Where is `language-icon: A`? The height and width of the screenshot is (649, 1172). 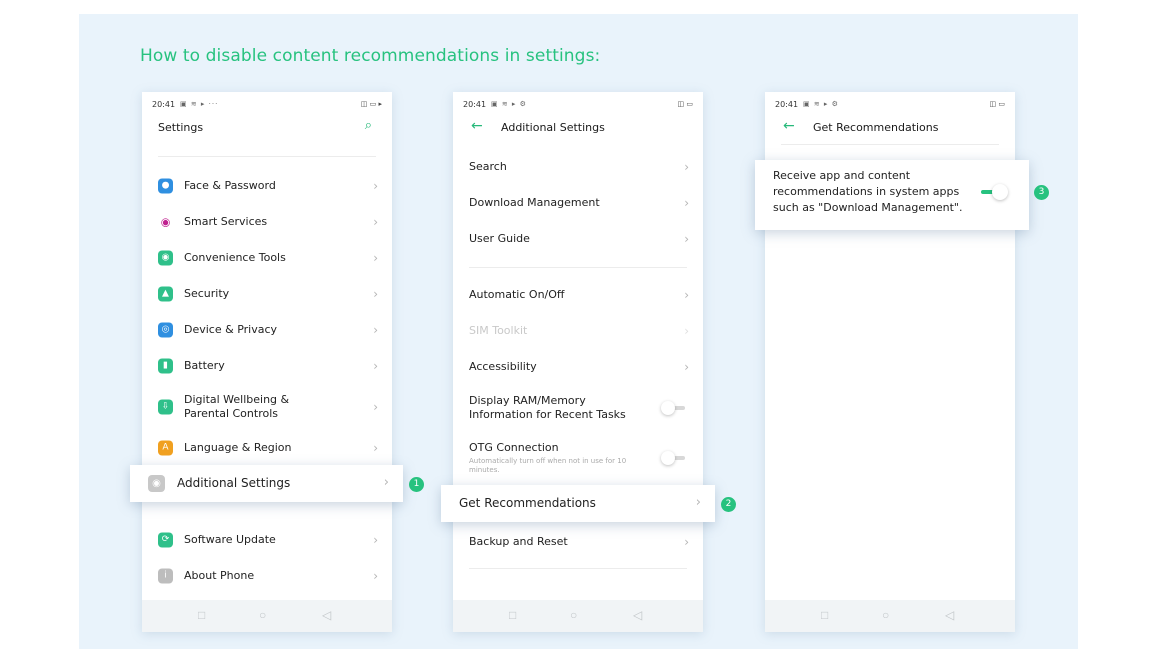
language-icon: A is located at coordinates (165, 448).